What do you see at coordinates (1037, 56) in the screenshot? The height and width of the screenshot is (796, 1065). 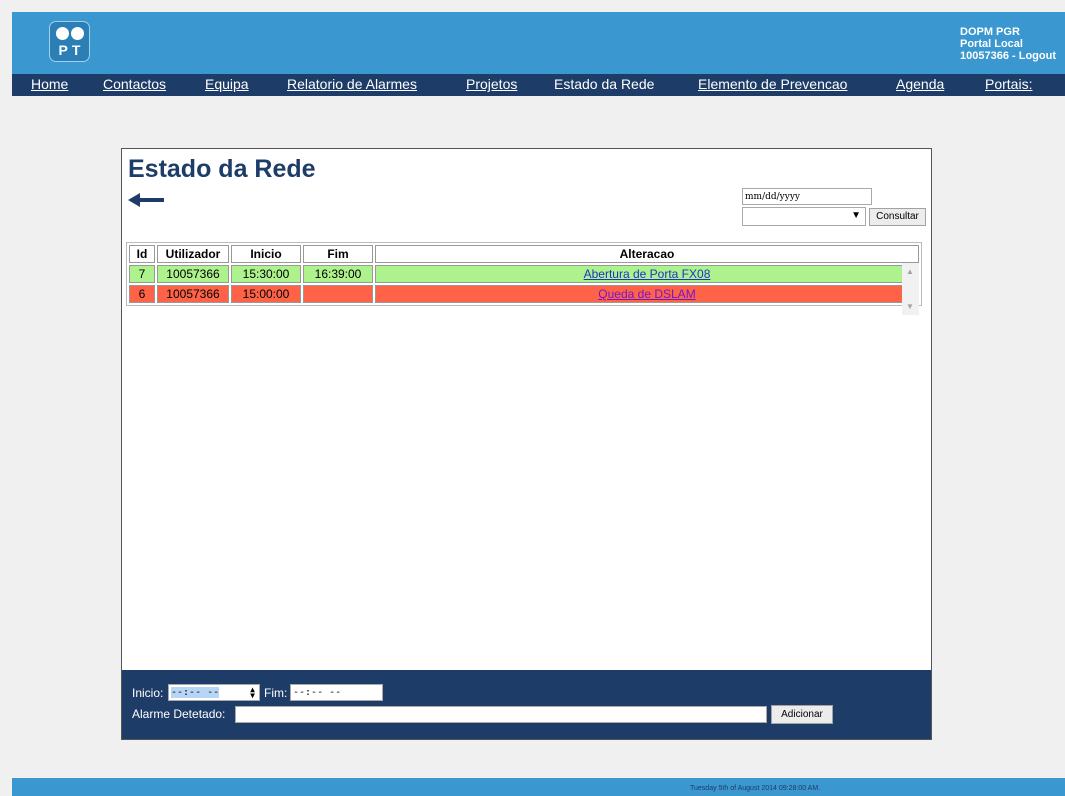 I see `logout-link: Logout` at bounding box center [1037, 56].